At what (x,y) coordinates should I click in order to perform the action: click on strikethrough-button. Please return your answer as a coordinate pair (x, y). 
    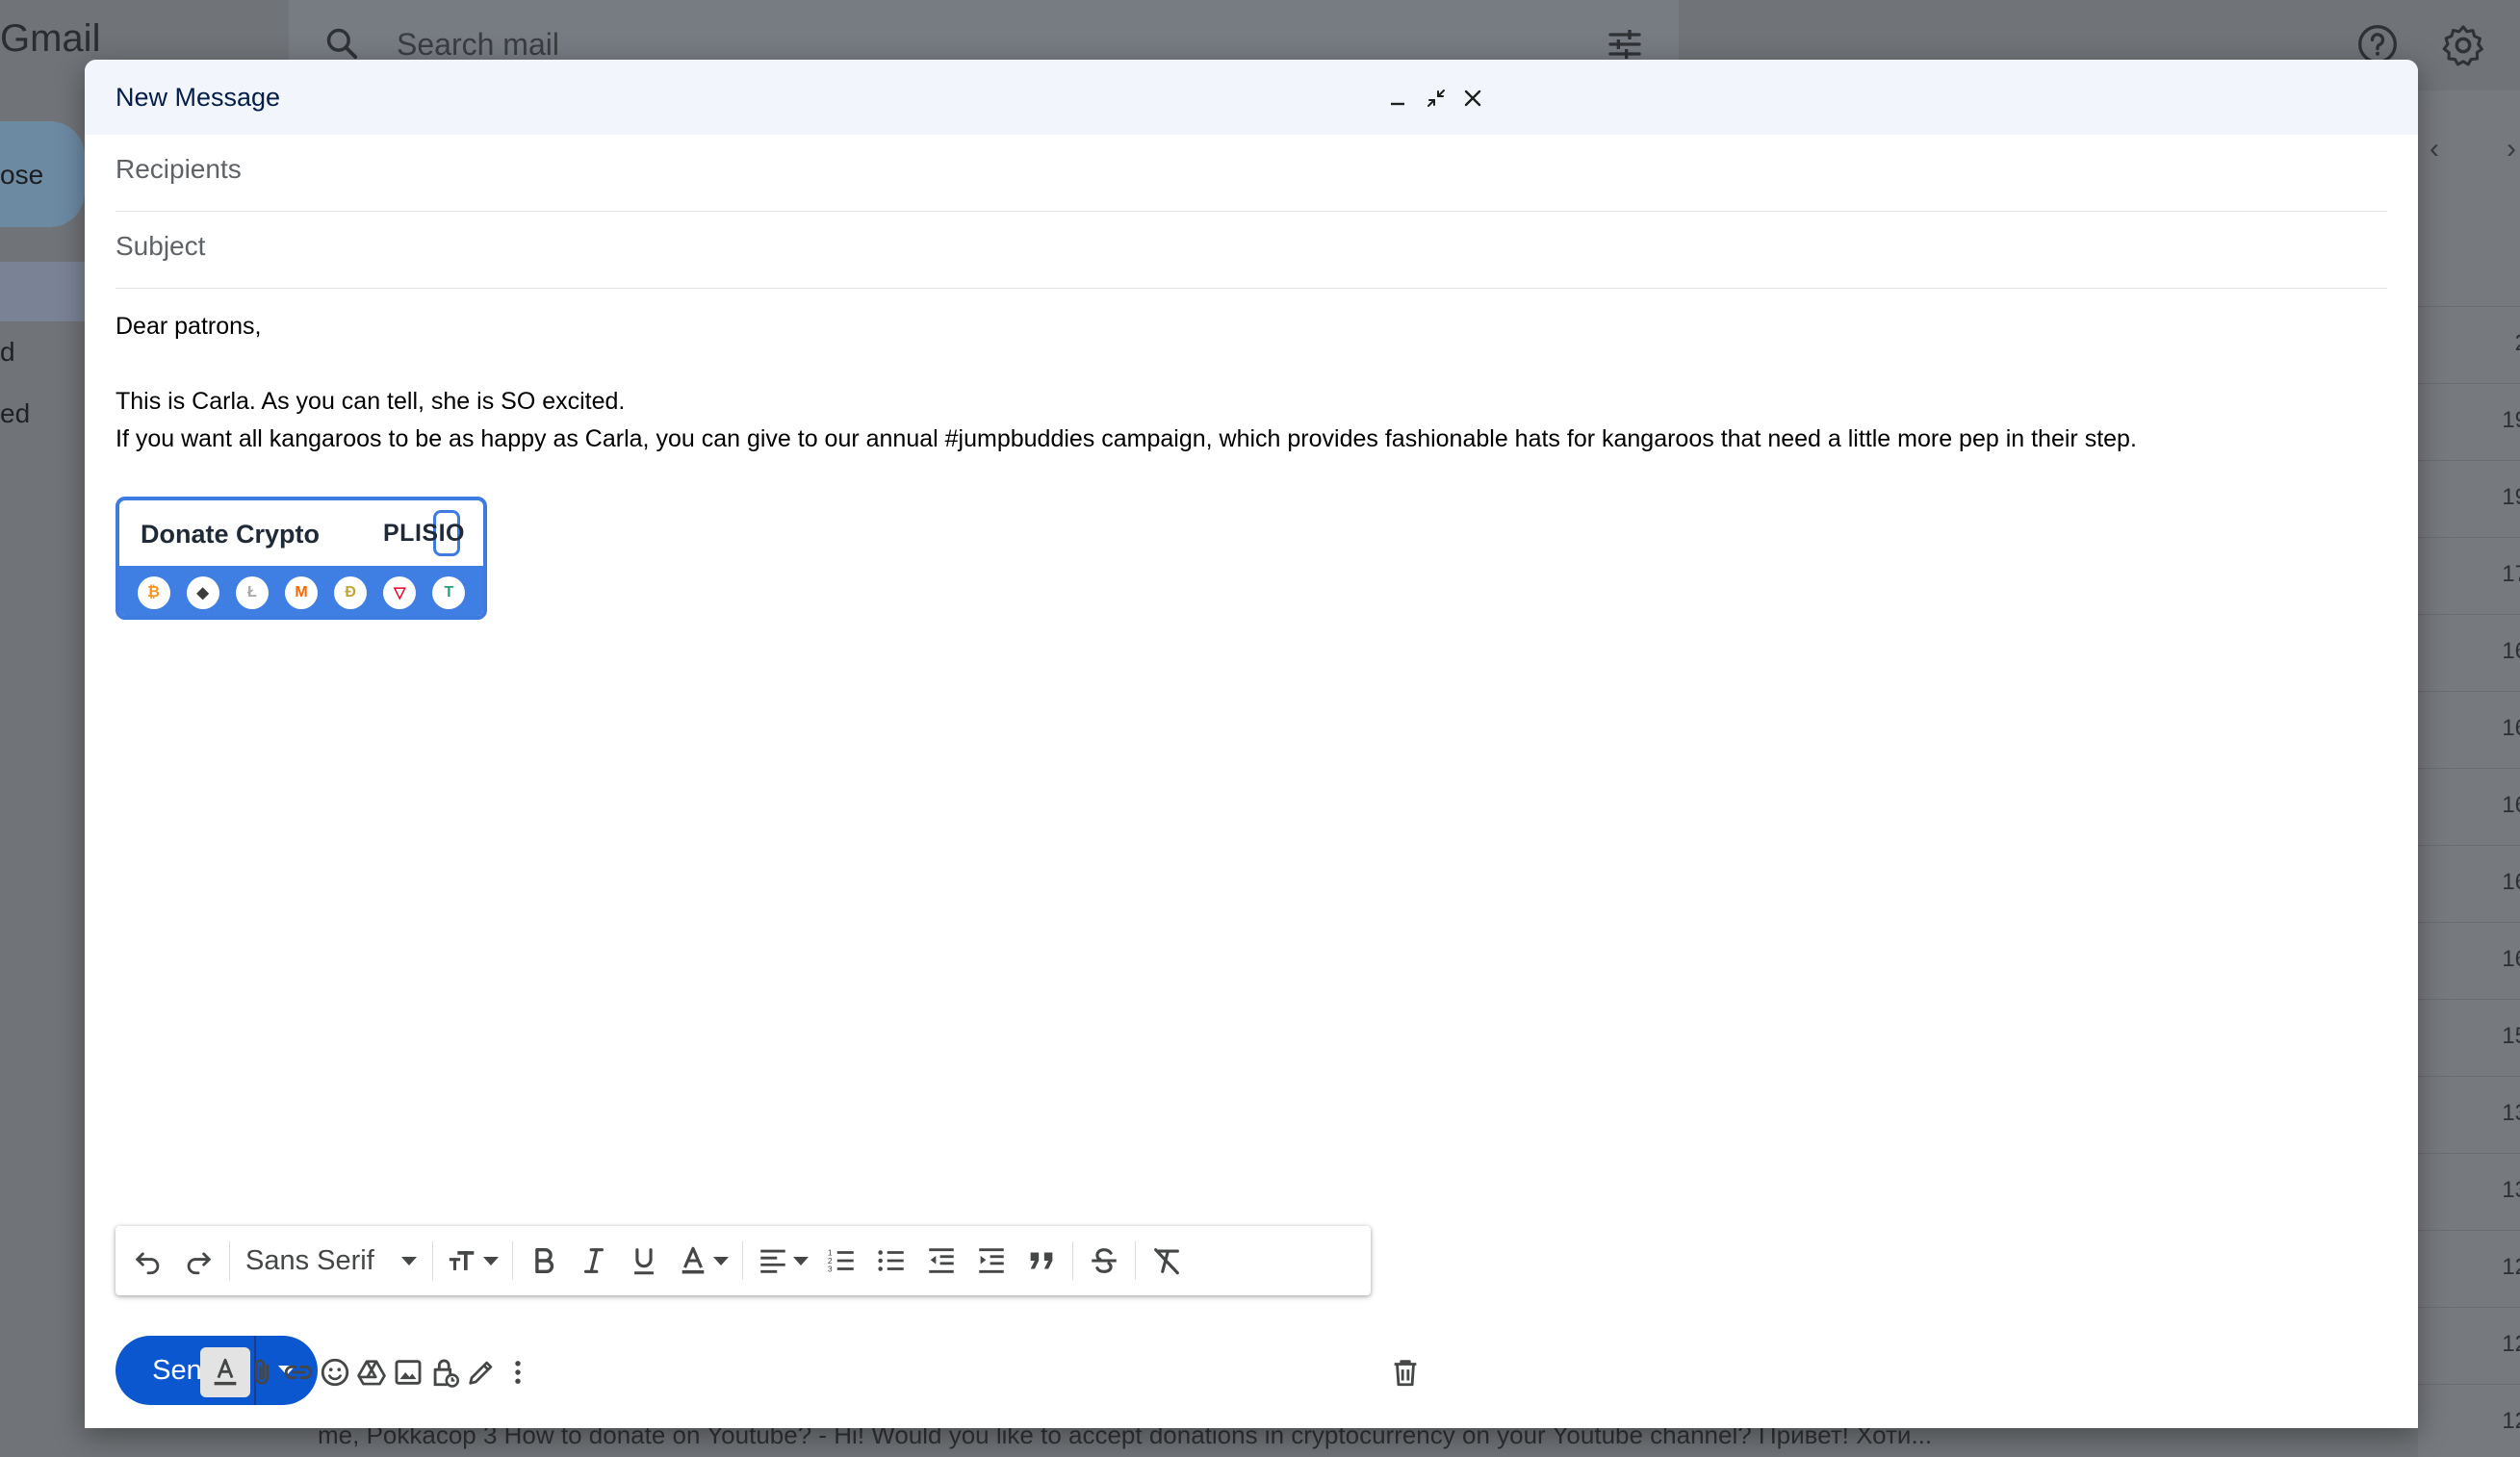
    Looking at the image, I should click on (1104, 1261).